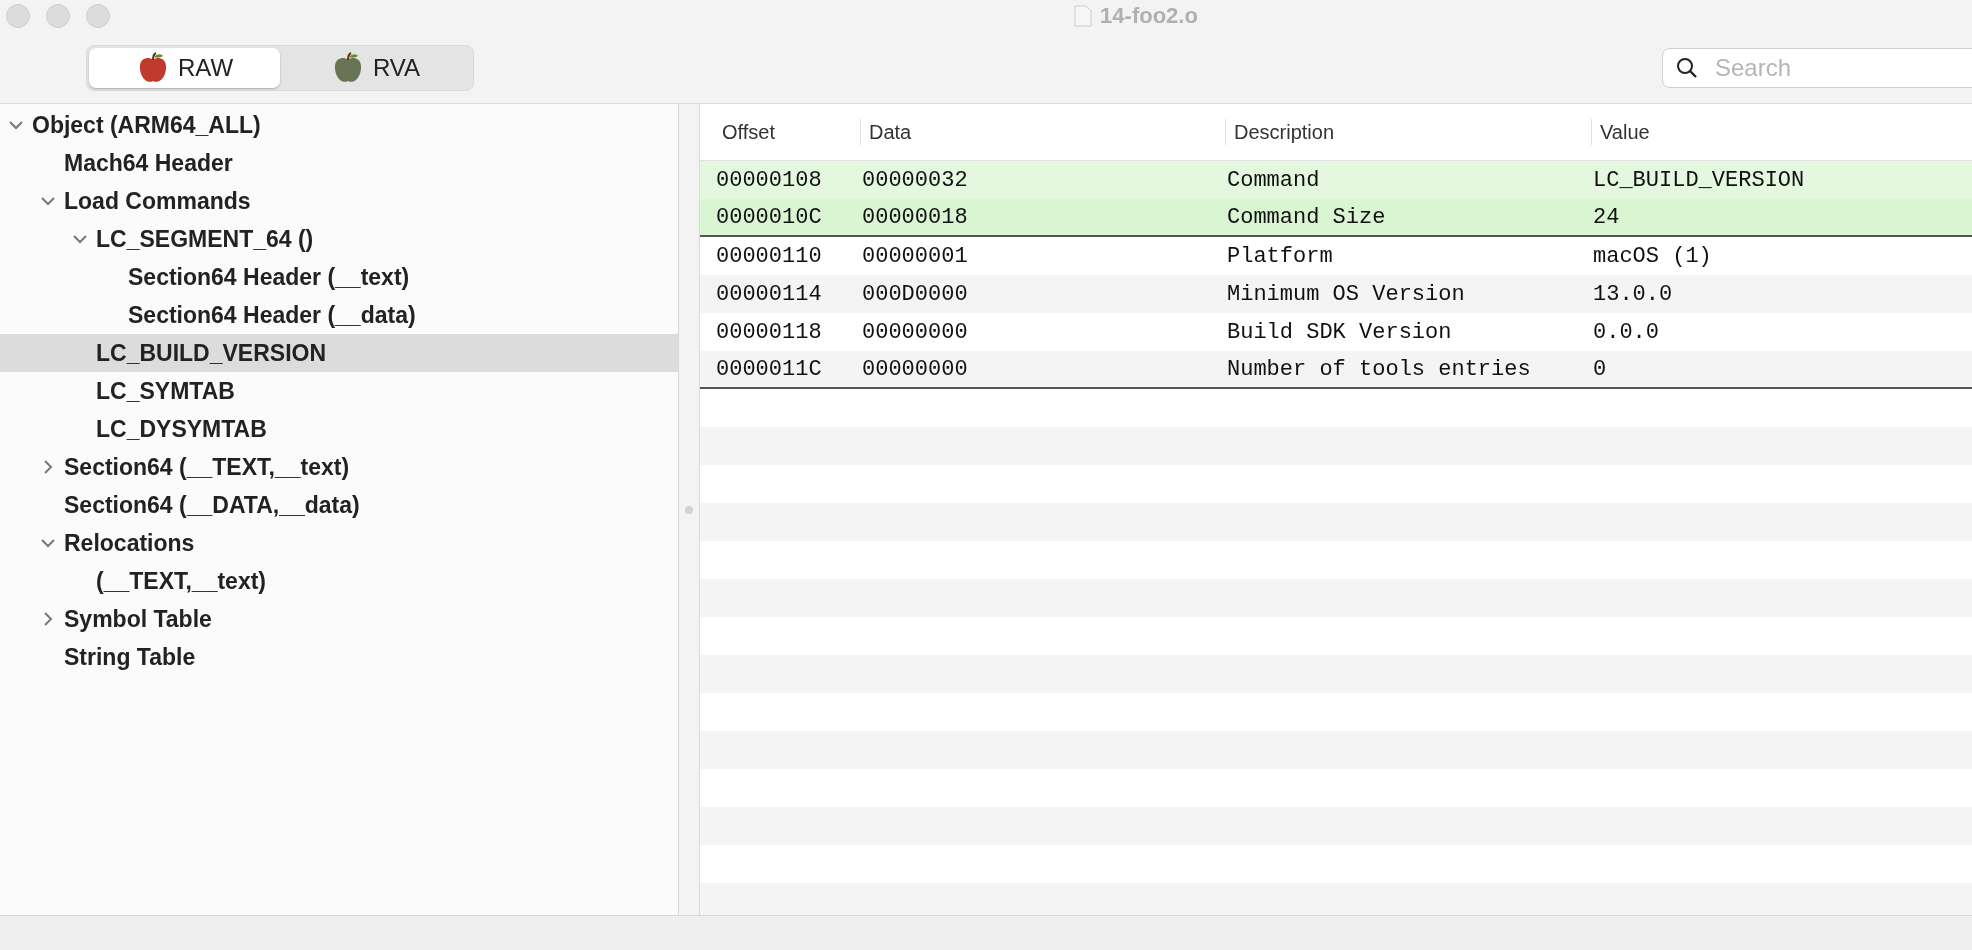 The height and width of the screenshot is (950, 1972). What do you see at coordinates (769, 332) in the screenshot?
I see `table-cell-text: 00000118` at bounding box center [769, 332].